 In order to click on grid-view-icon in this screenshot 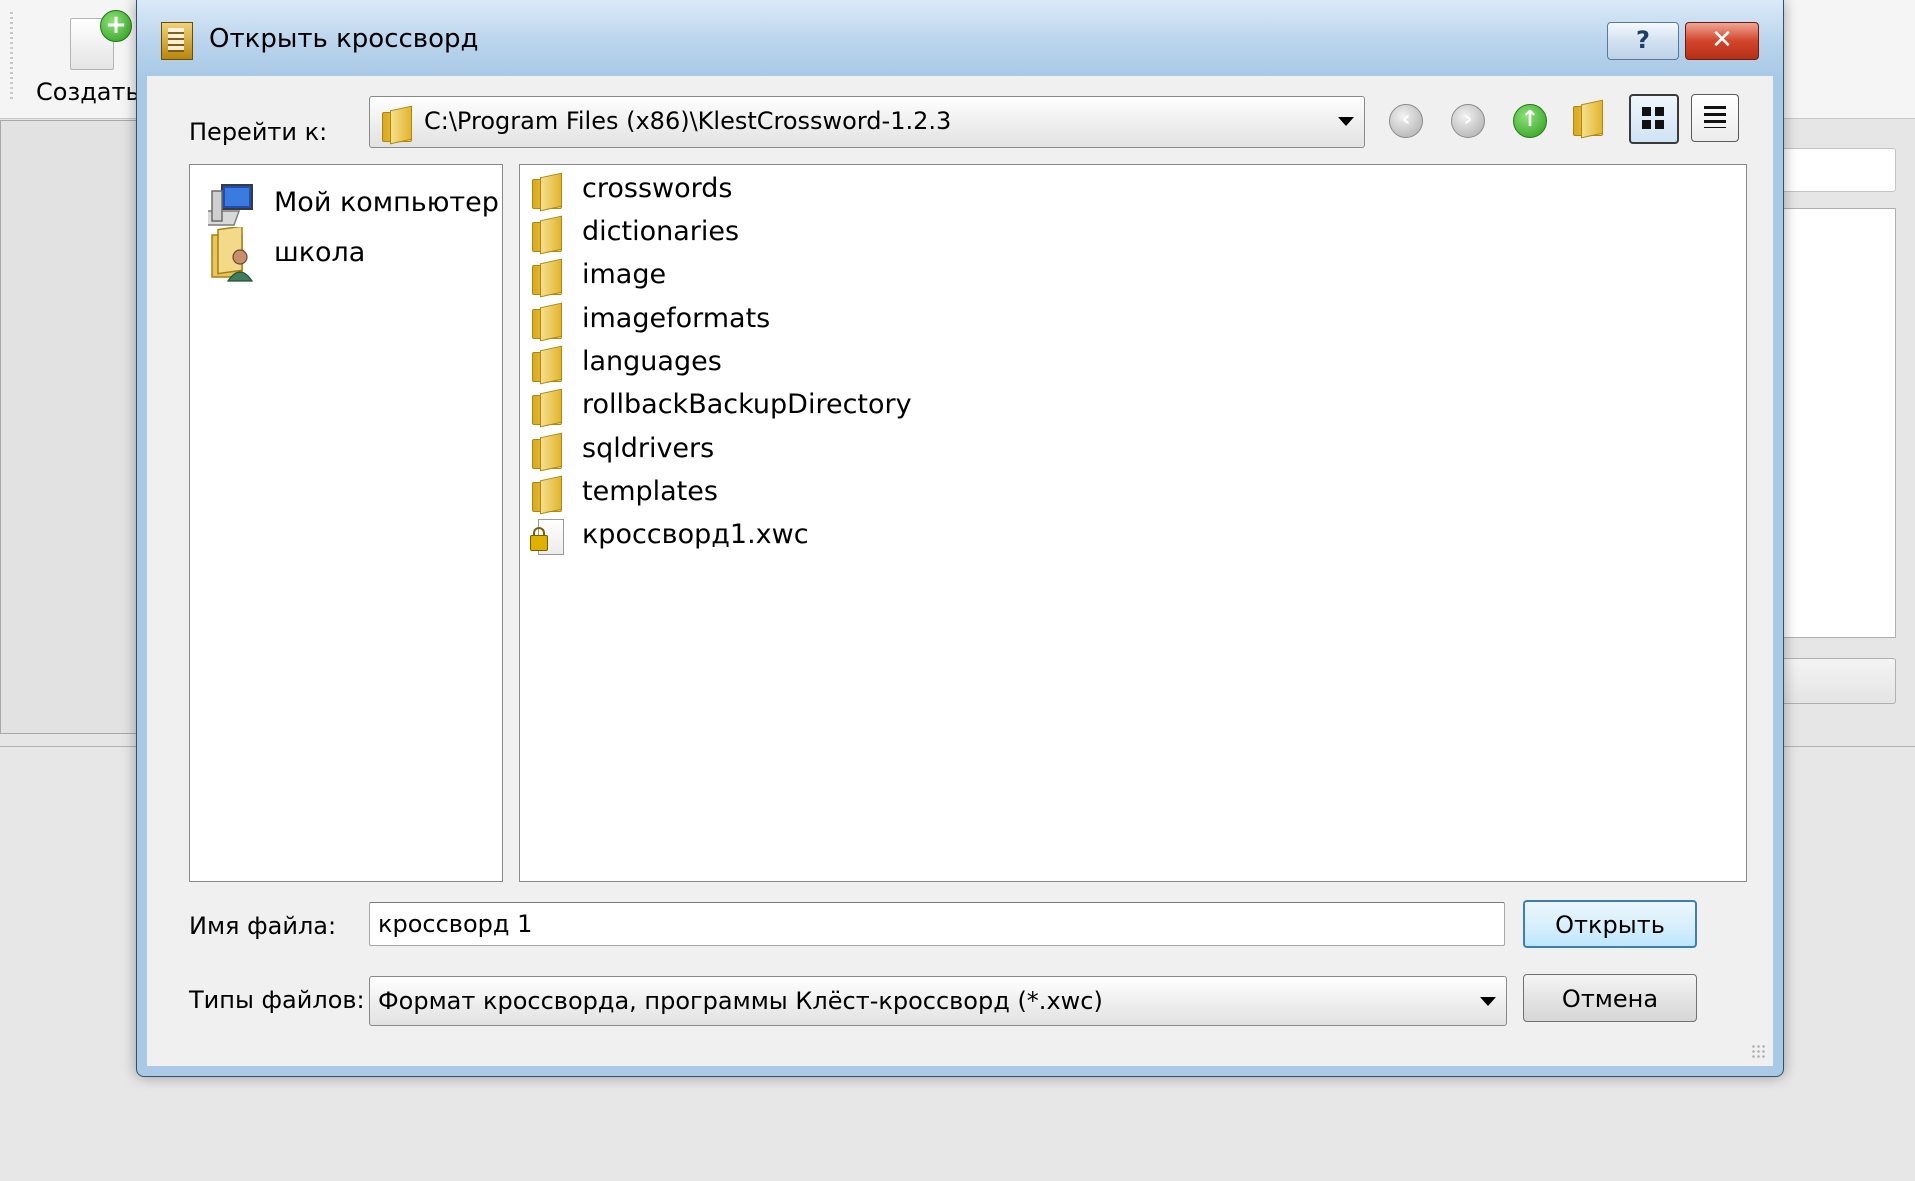, I will do `click(1653, 118)`.